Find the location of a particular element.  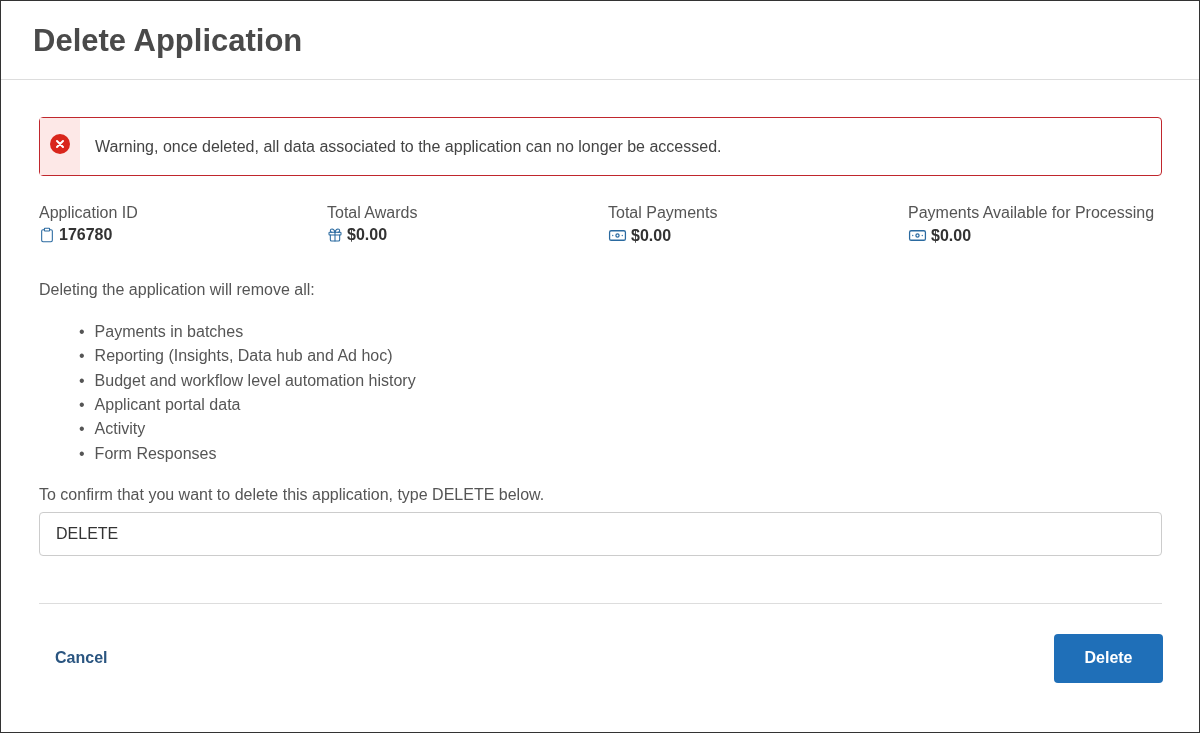

confirm-input-field: DELETE is located at coordinates (600, 533).